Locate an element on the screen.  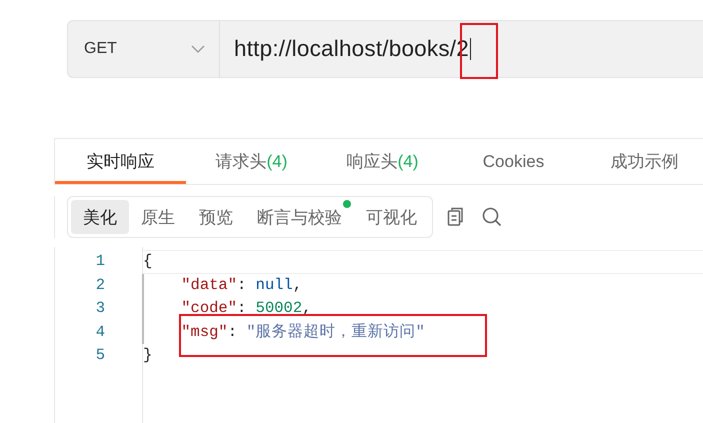
method-dropdown: GET is located at coordinates (144, 49).